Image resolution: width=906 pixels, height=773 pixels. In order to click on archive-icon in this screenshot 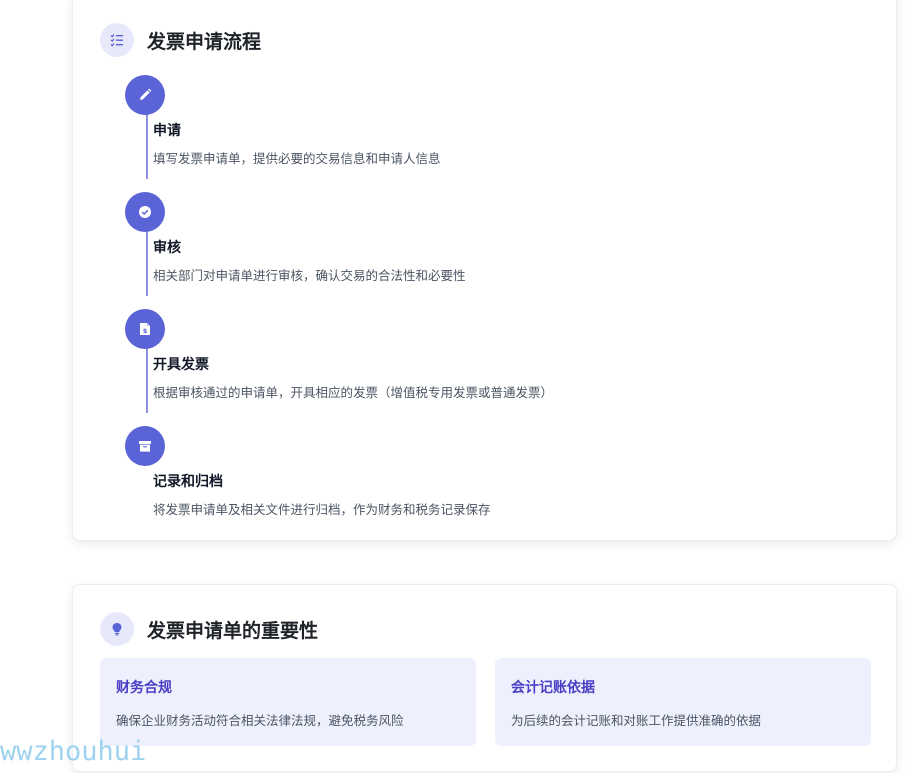, I will do `click(145, 446)`.